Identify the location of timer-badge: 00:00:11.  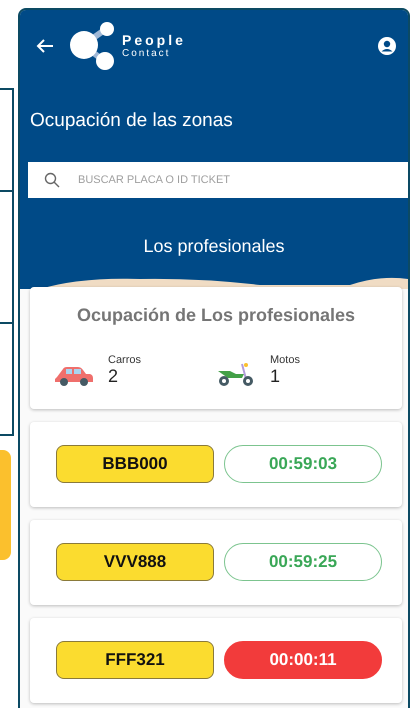
(303, 660).